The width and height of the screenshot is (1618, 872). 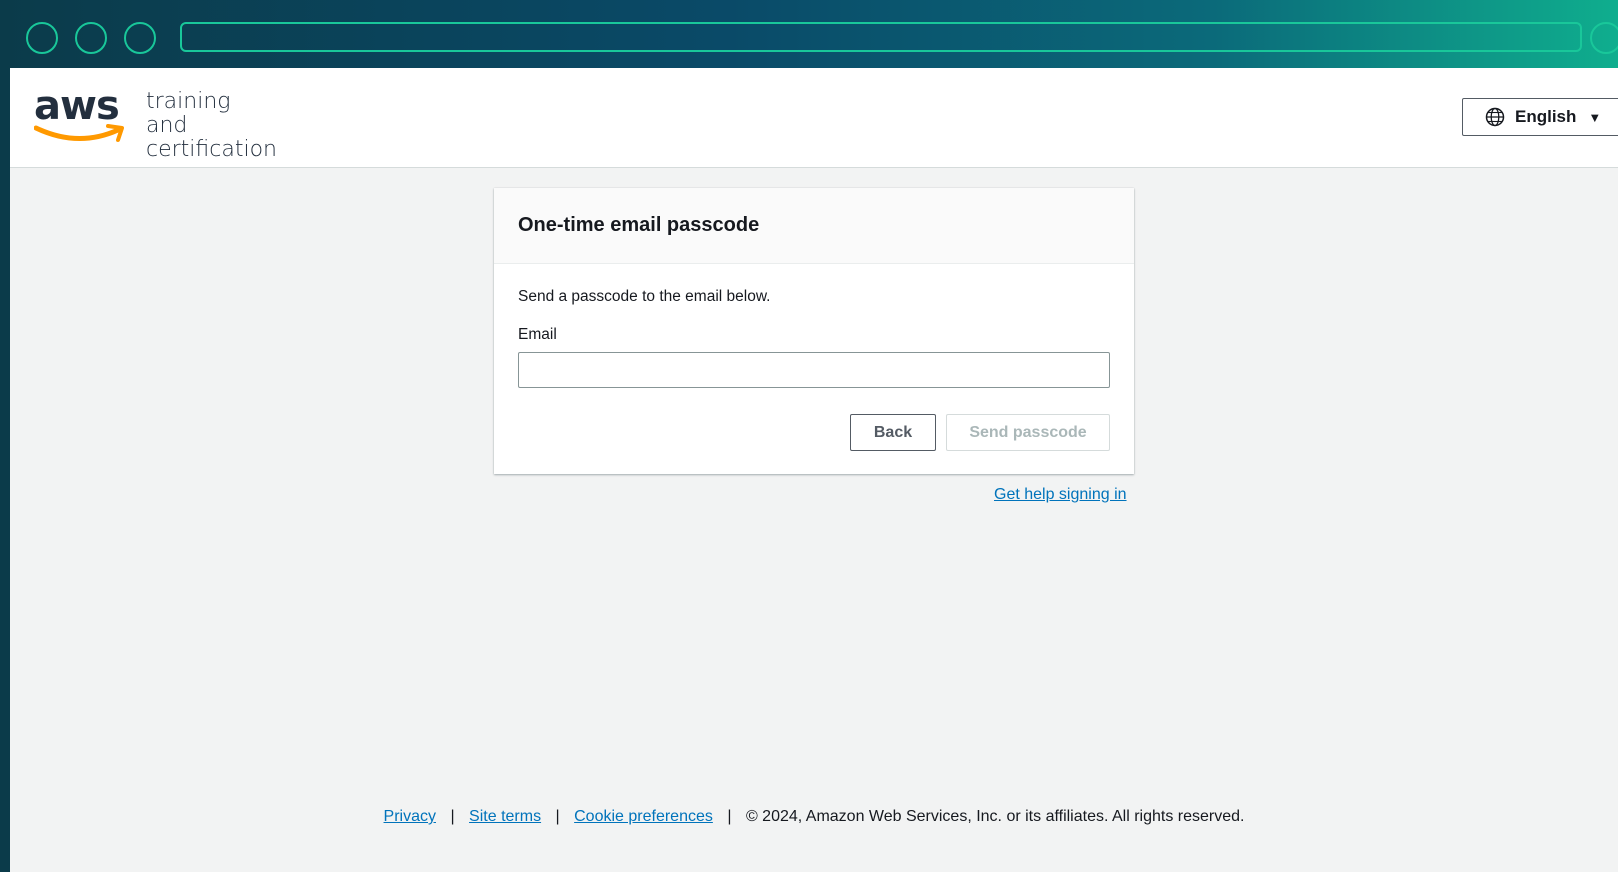 I want to click on logo-tagline: training and certification, so click(x=211, y=126).